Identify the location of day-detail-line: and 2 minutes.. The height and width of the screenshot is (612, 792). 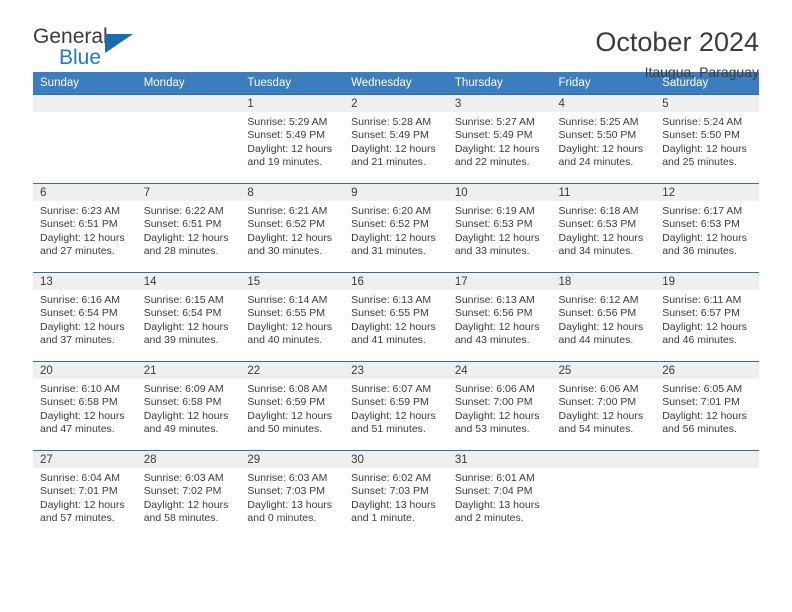
(489, 518).